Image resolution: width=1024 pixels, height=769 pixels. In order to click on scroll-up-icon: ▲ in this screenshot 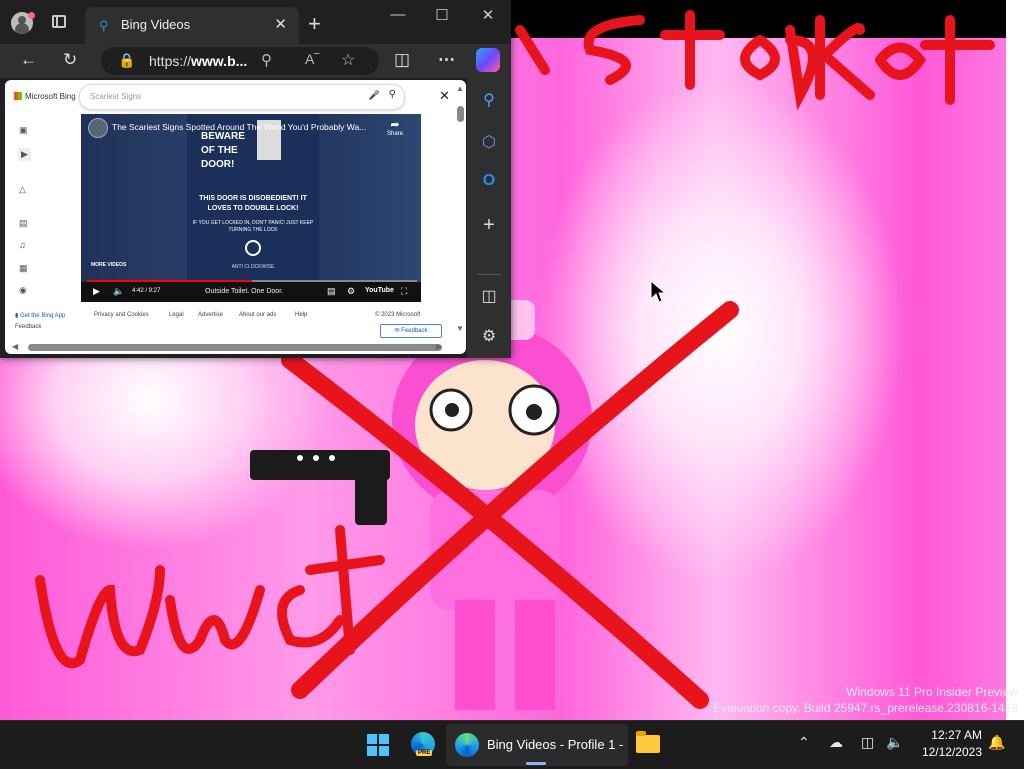, I will do `click(460, 88)`.